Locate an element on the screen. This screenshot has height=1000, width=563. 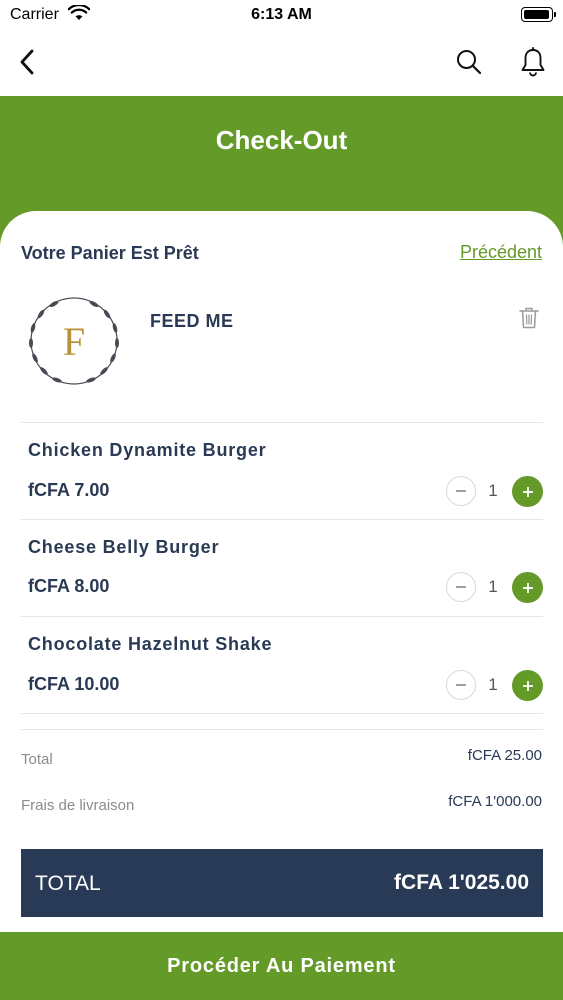
subtotal-label: Total is located at coordinates (37, 759).